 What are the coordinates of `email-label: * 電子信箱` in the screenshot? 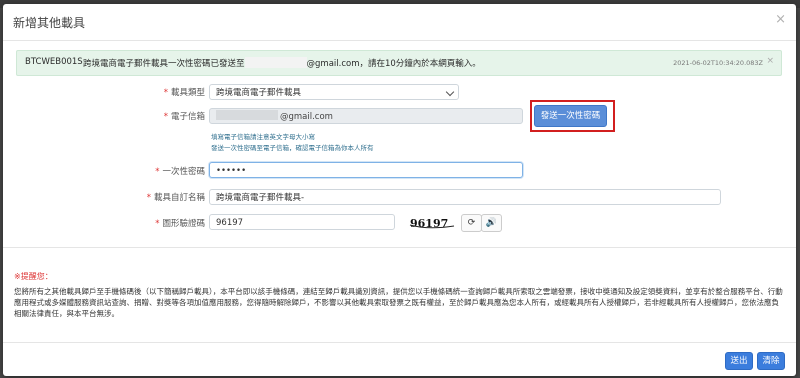 It's located at (184, 117).